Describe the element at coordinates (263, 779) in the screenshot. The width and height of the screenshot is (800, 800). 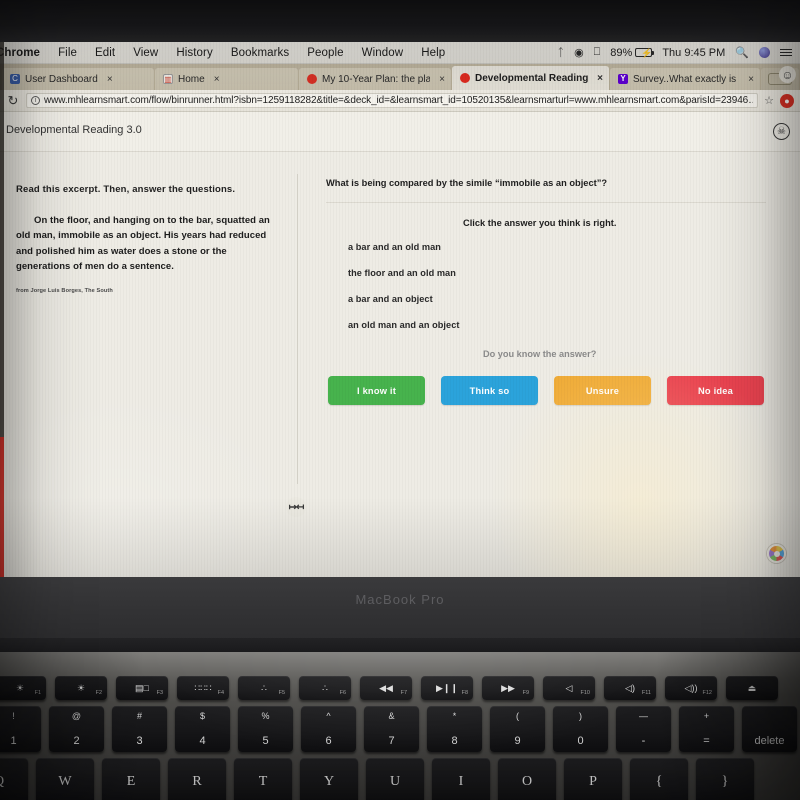
I see `keyboard-key: T` at that location.